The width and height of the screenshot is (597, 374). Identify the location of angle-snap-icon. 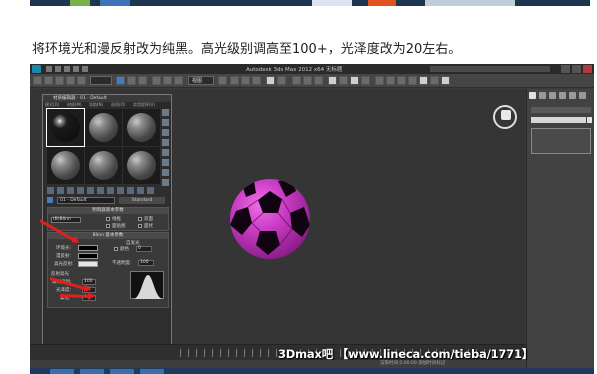
(245, 80).